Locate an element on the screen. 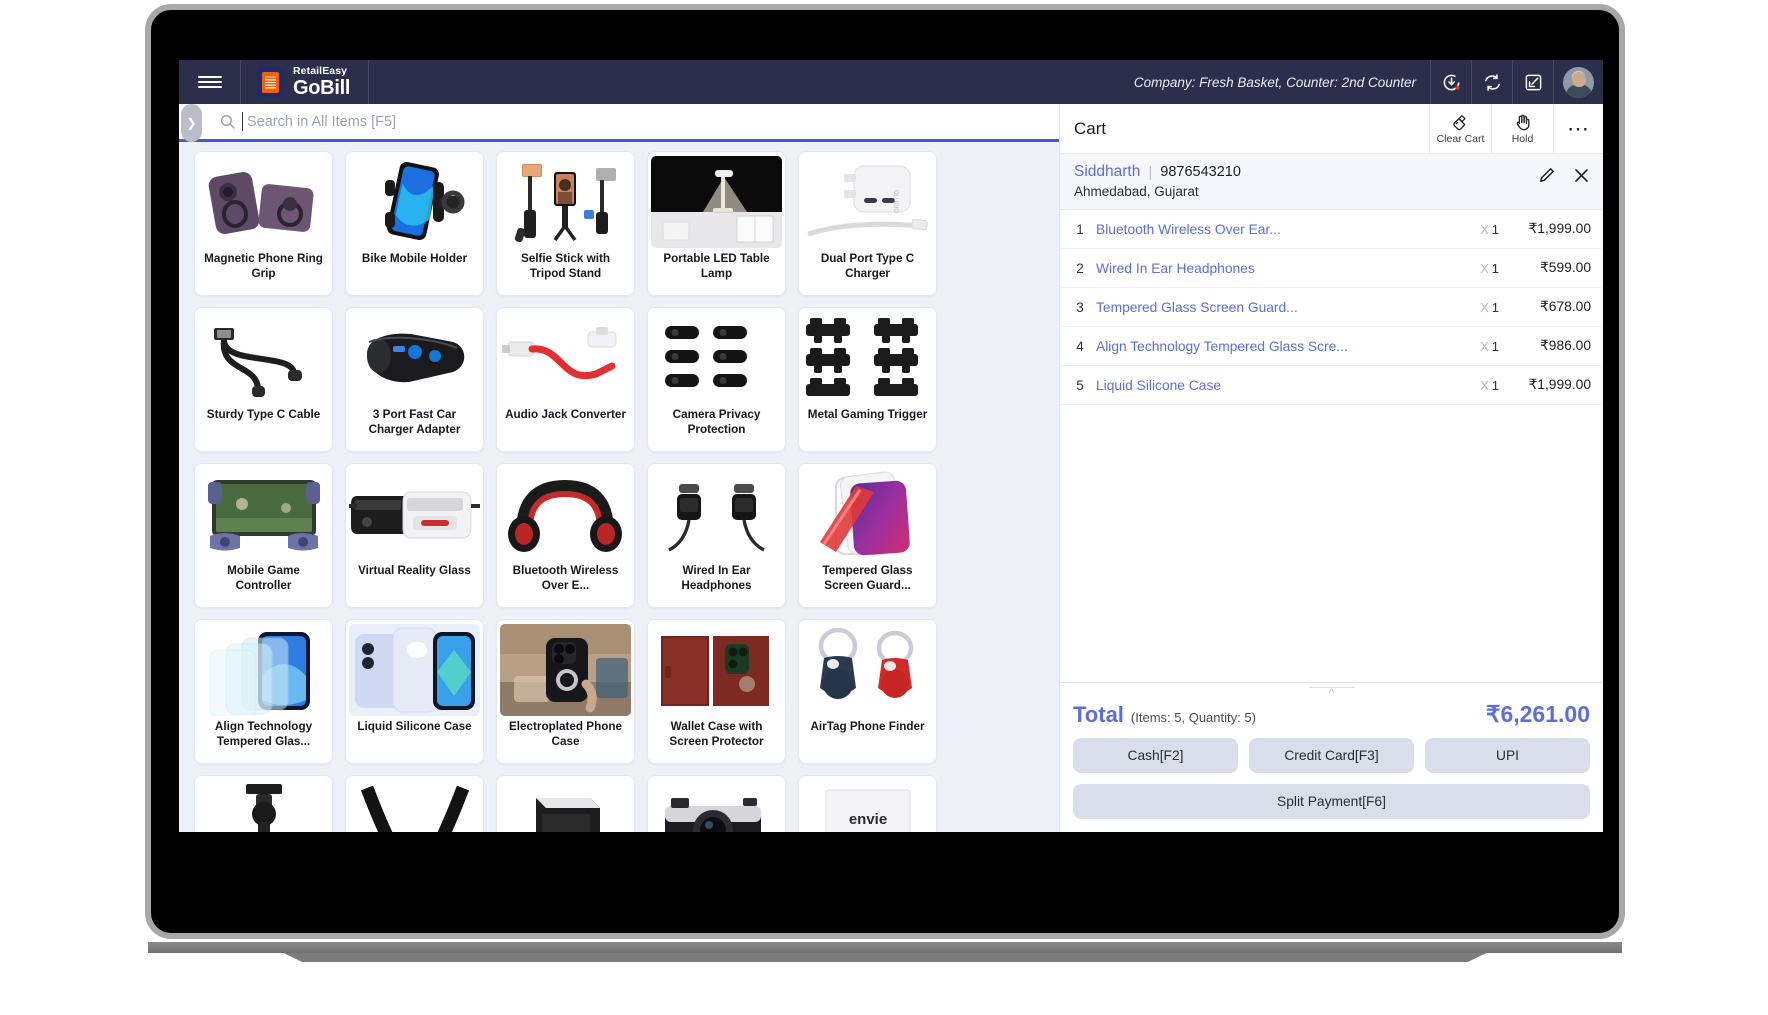 The width and height of the screenshot is (1768, 1015). clear-cart-button: Clear Cart is located at coordinates (1460, 128).